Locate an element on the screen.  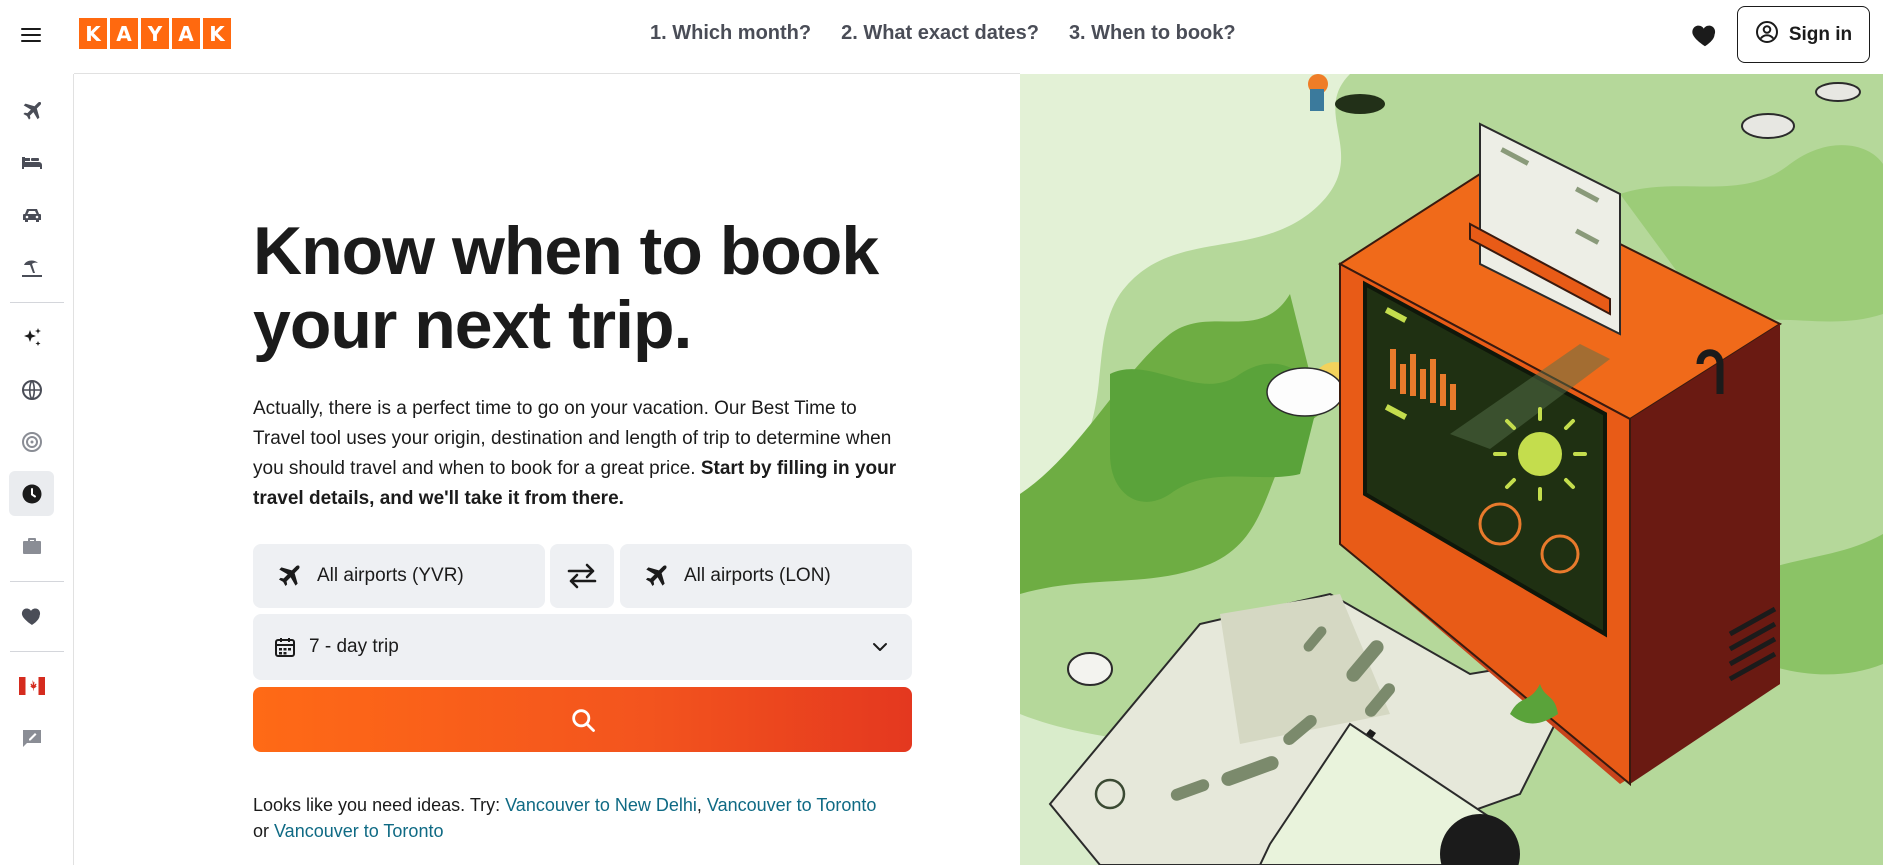
sidebar-item-trends is located at coordinates (31, 441).